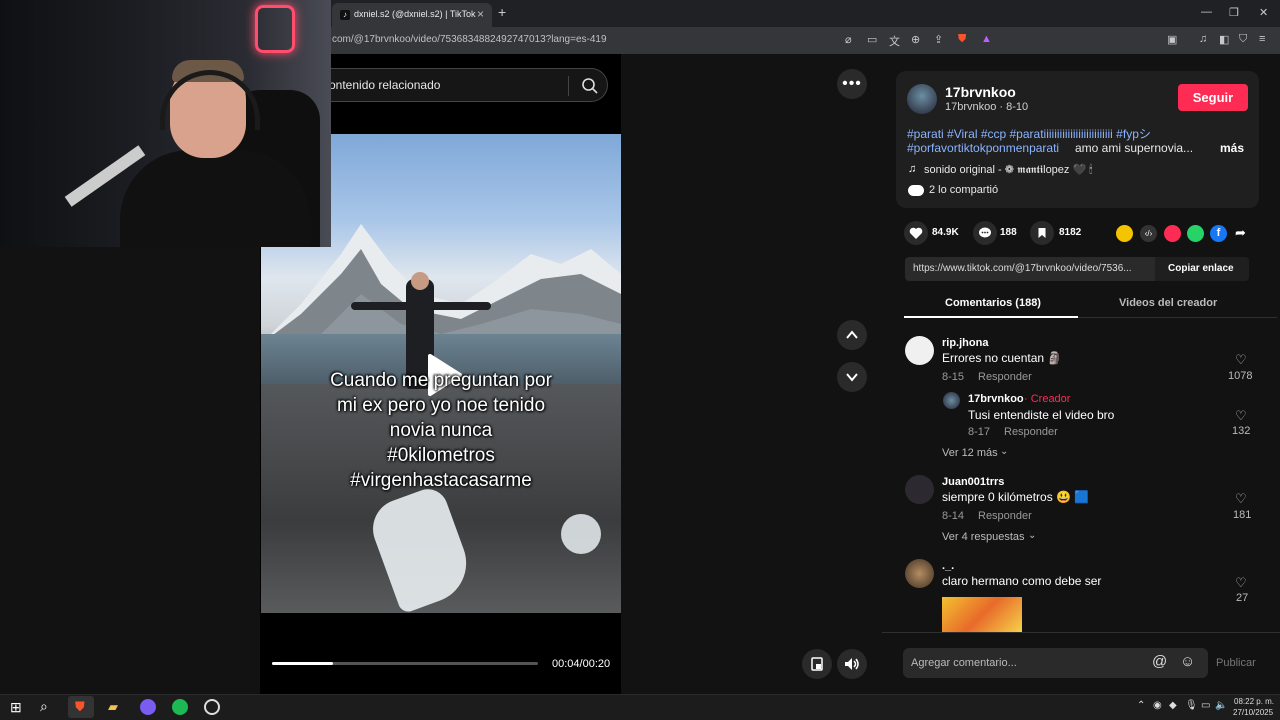  I want to click on reply-like-icon: ♡, so click(1241, 416).